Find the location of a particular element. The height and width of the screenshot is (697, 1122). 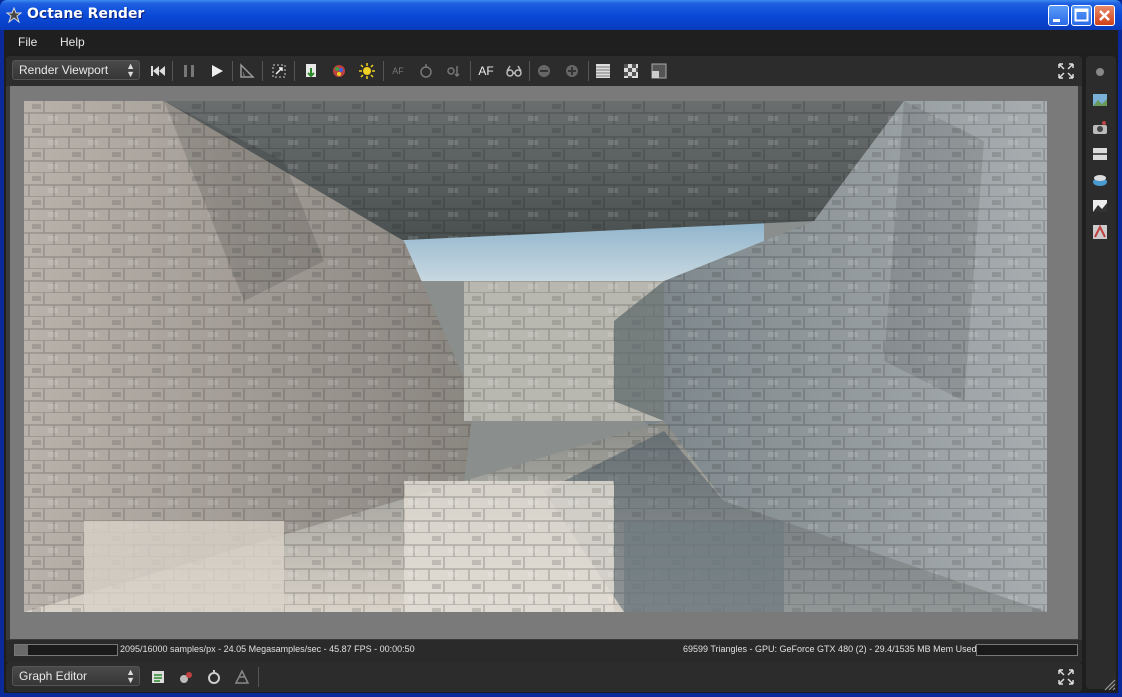

view-select: Render Viewport ▲ ▼ is located at coordinates (76, 70).